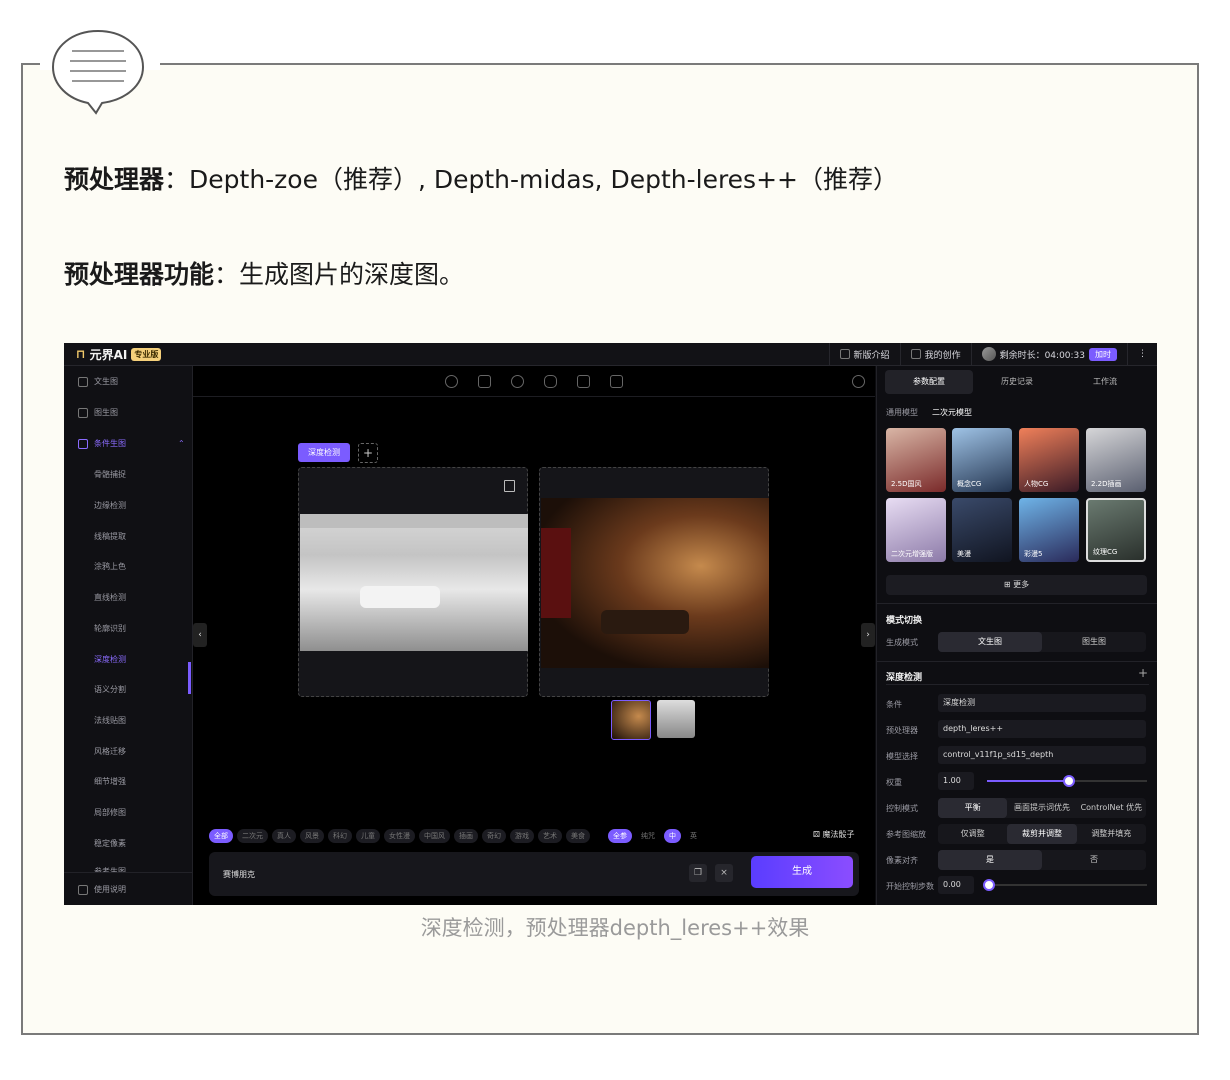 This screenshot has width=1230, height=1080. What do you see at coordinates (1042, 729) in the screenshot?
I see `preproc-select: depth_leres++` at bounding box center [1042, 729].